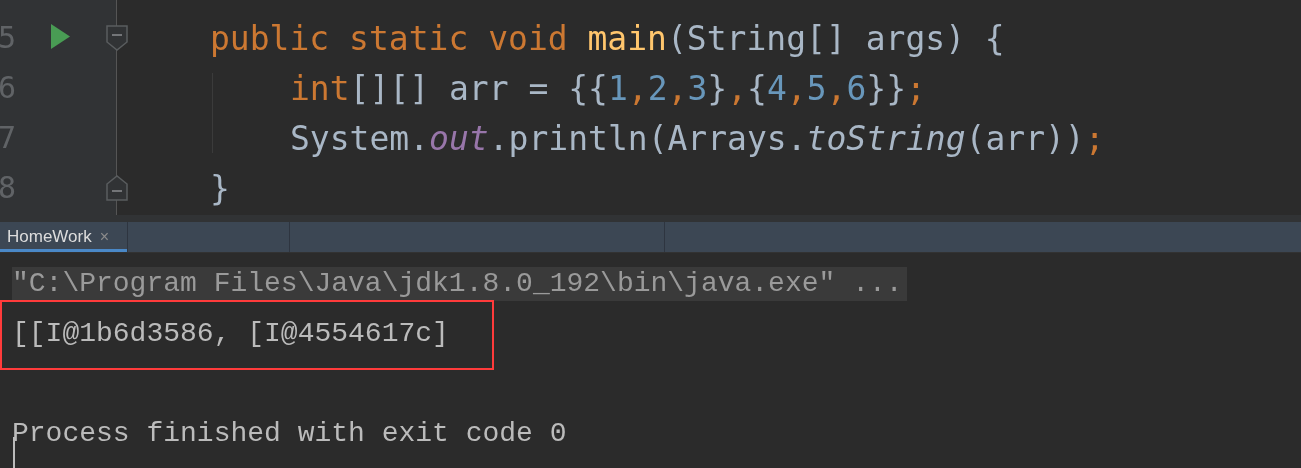  What do you see at coordinates (220, 188) in the screenshot?
I see `code-line: }` at bounding box center [220, 188].